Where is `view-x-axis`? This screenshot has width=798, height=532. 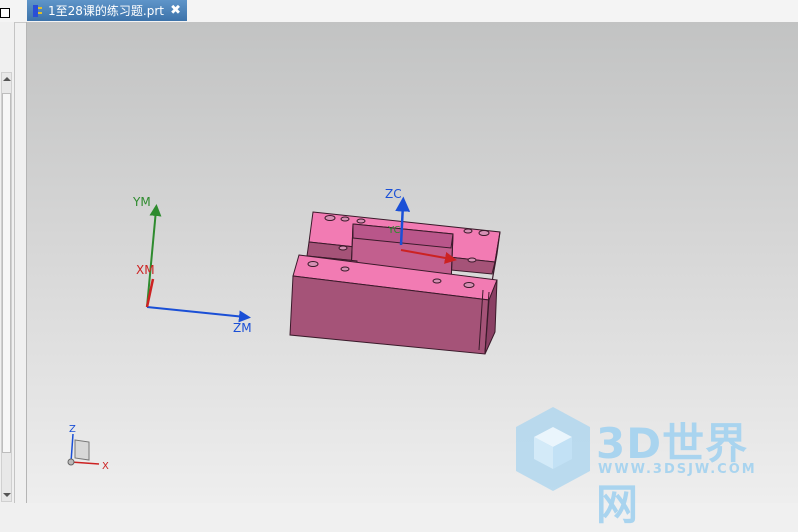 view-x-axis is located at coordinates (85, 463).